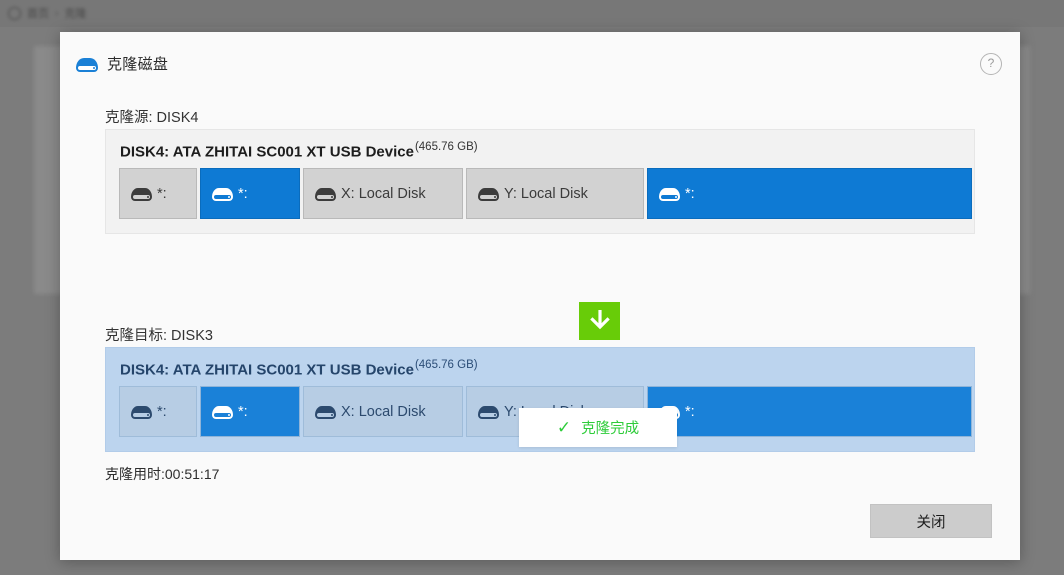 Image resolution: width=1064 pixels, height=575 pixels. I want to click on clone-direction-arrow-button, so click(599, 321).